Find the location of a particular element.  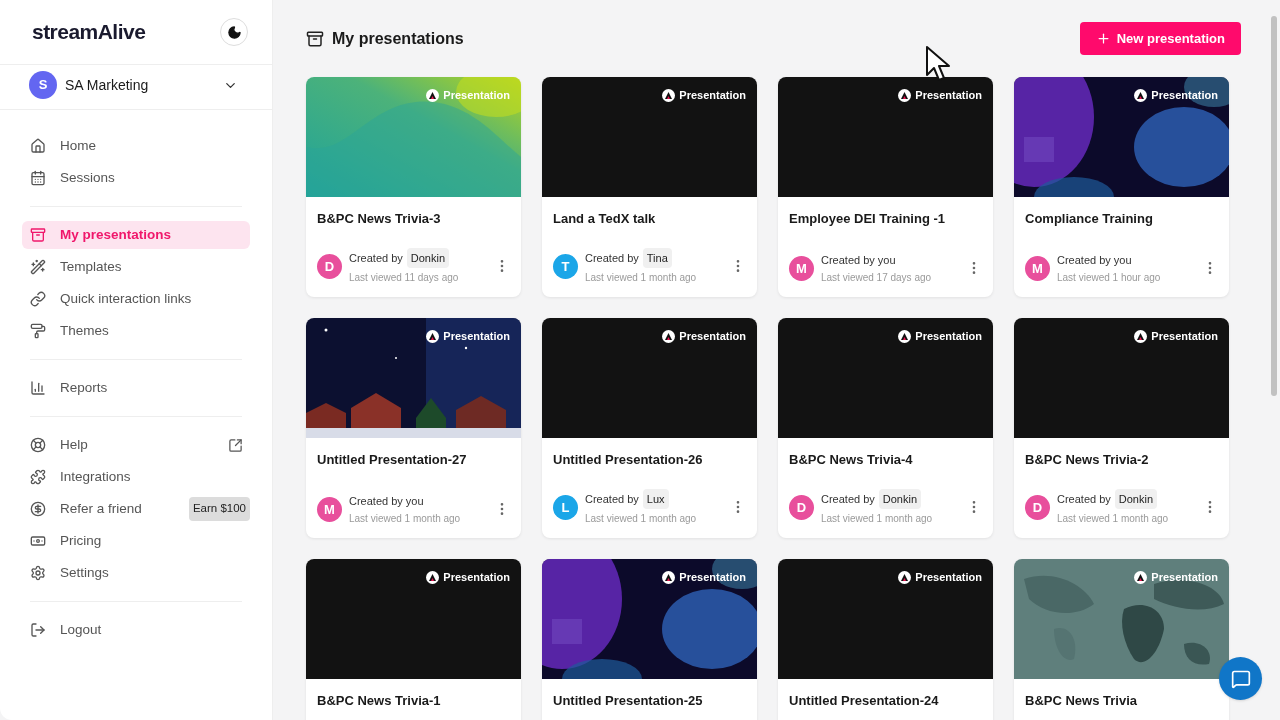

earn-badge: Earn $100 is located at coordinates (219, 509).